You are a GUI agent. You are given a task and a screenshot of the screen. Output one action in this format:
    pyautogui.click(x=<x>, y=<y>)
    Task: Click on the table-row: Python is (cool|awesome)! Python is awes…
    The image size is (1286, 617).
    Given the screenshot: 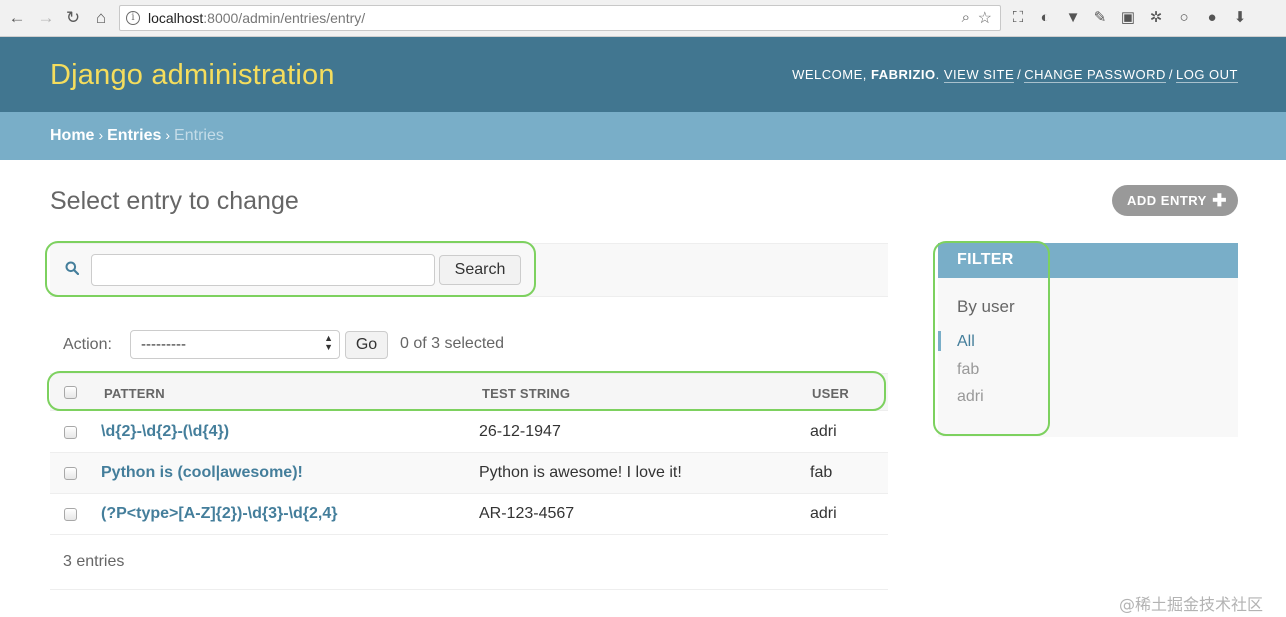 What is the action you would take?
    pyautogui.click(x=469, y=473)
    